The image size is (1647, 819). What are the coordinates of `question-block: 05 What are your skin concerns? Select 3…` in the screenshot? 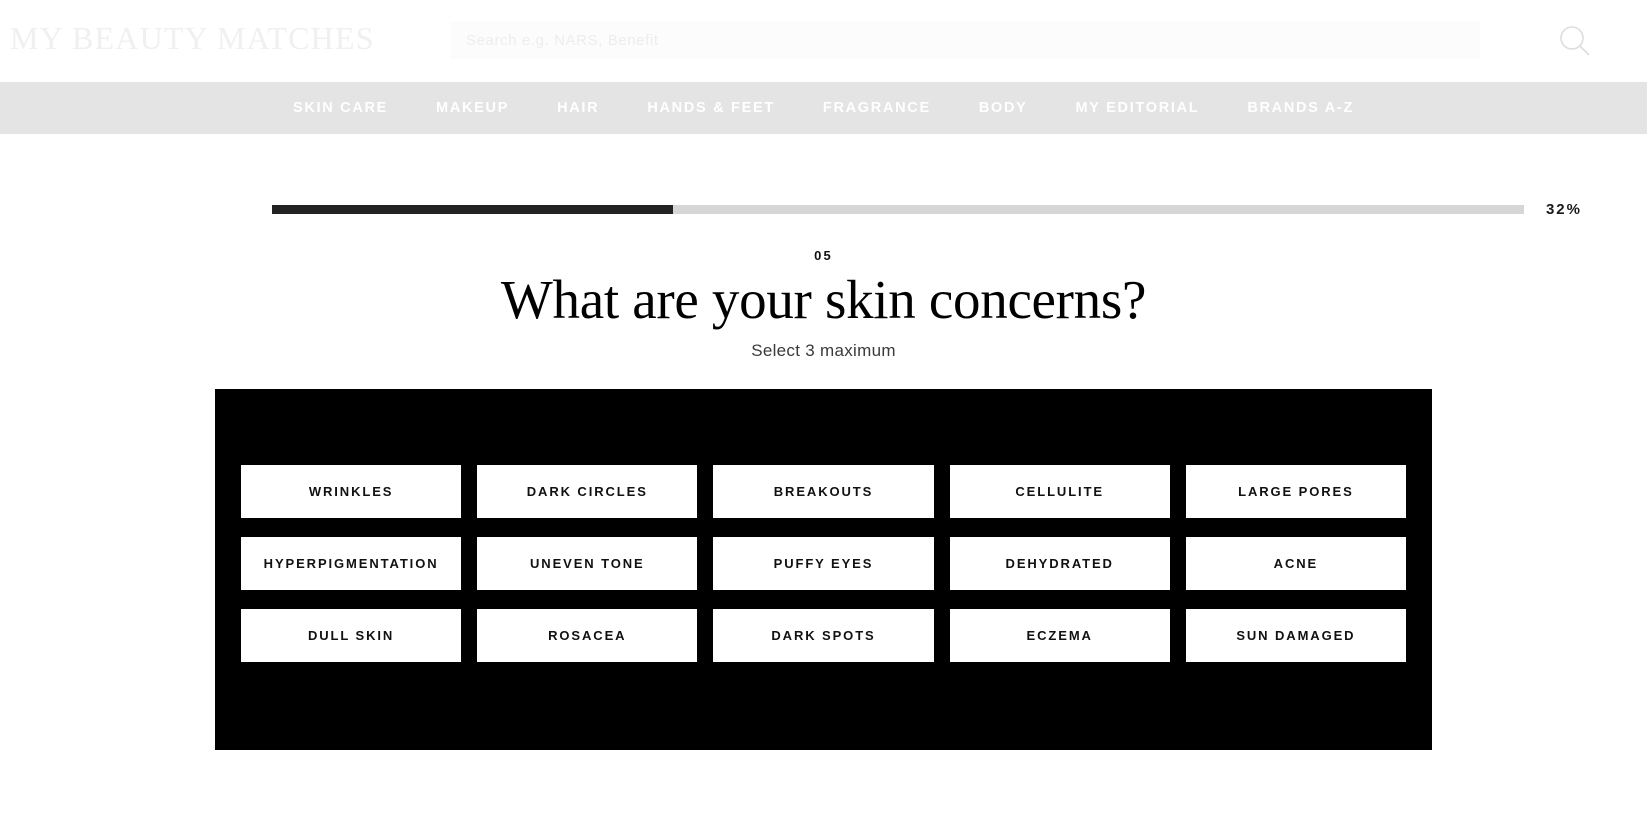 It's located at (823, 304).